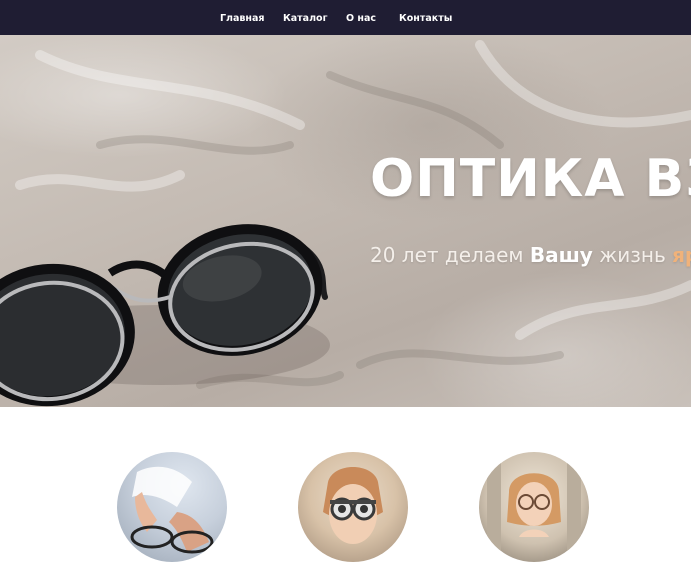 The image size is (691, 562). I want to click on hero-subtitle-mid: жизнь, so click(632, 255).